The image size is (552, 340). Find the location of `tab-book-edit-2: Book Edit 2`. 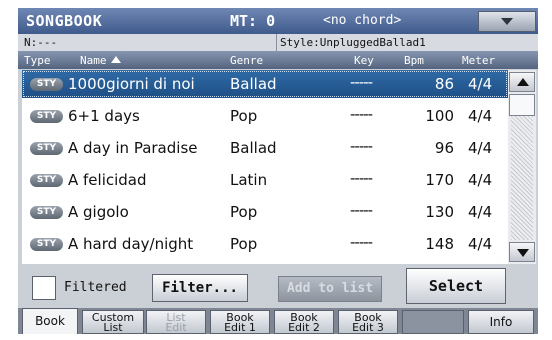

tab-book-edit-2: Book Edit 2 is located at coordinates (304, 322).